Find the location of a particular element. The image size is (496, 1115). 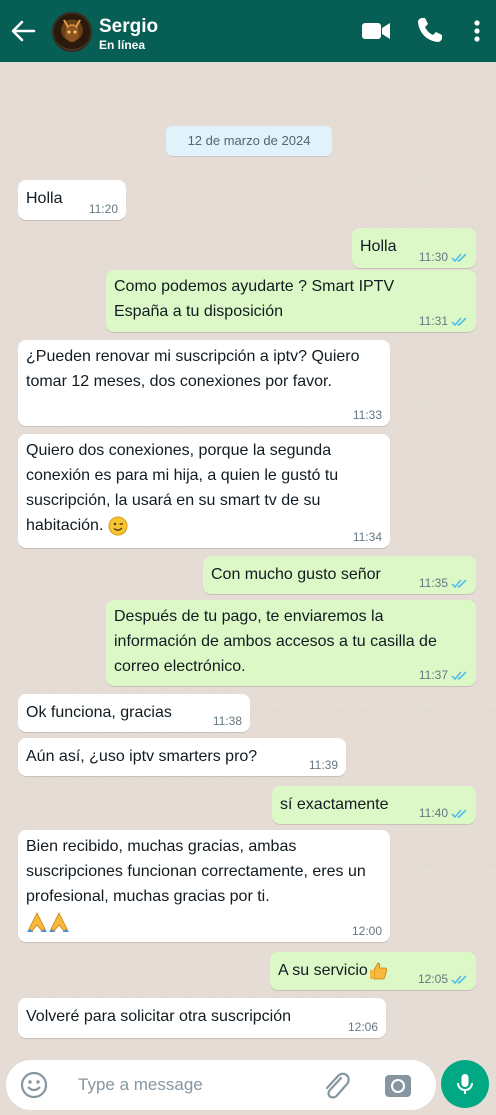

message-outgoing: A su servicio 12:05 is located at coordinates (373, 971).